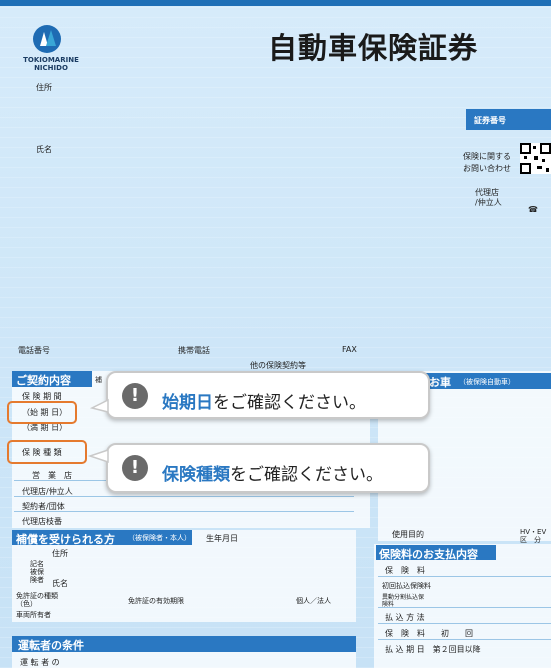 This screenshot has width=551, height=668. What do you see at coordinates (37, 572) in the screenshot?
I see `named-insured-label: 記名被保険者` at bounding box center [37, 572].